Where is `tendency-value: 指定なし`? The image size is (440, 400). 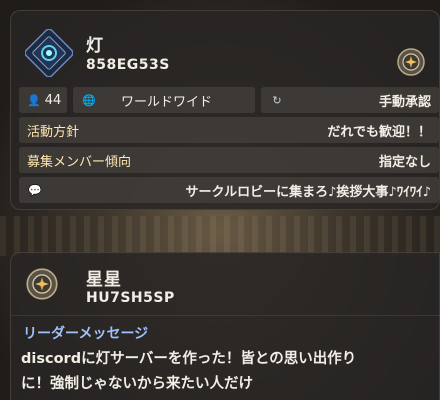 tendency-value: 指定なし is located at coordinates (404, 162).